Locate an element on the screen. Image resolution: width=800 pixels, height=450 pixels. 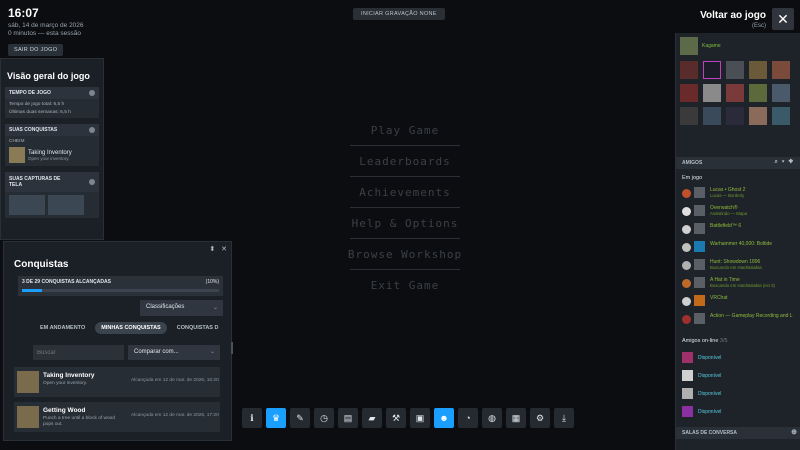
achievement-desc: Open your inventory. is located at coordinates (49, 158).